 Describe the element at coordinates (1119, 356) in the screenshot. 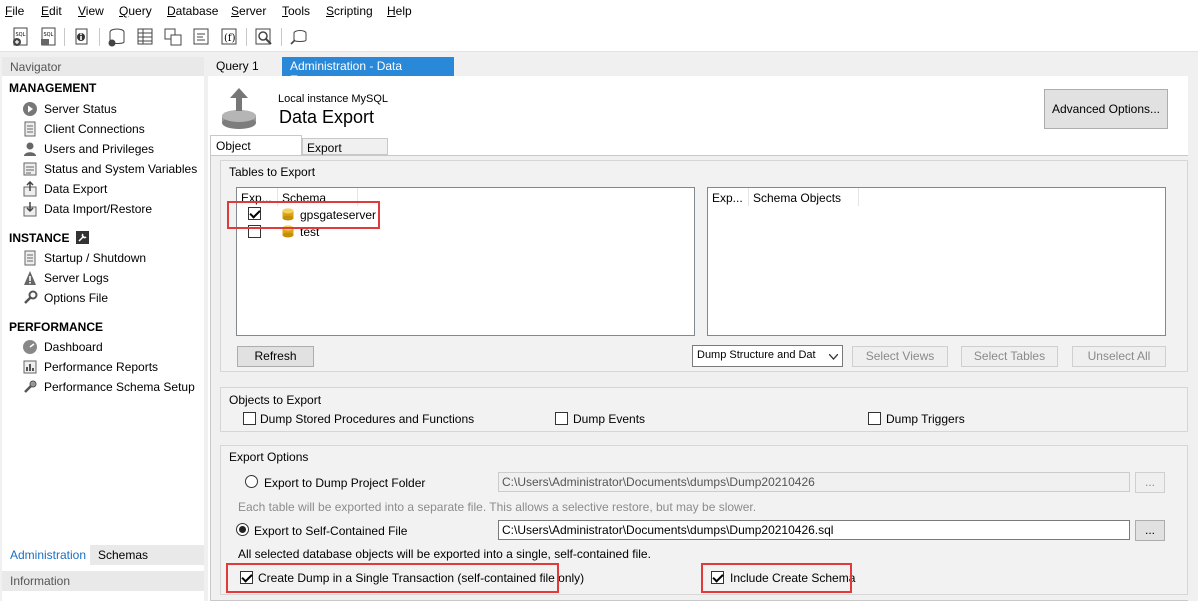

I see `unselect-all-button: Unselect All` at that location.